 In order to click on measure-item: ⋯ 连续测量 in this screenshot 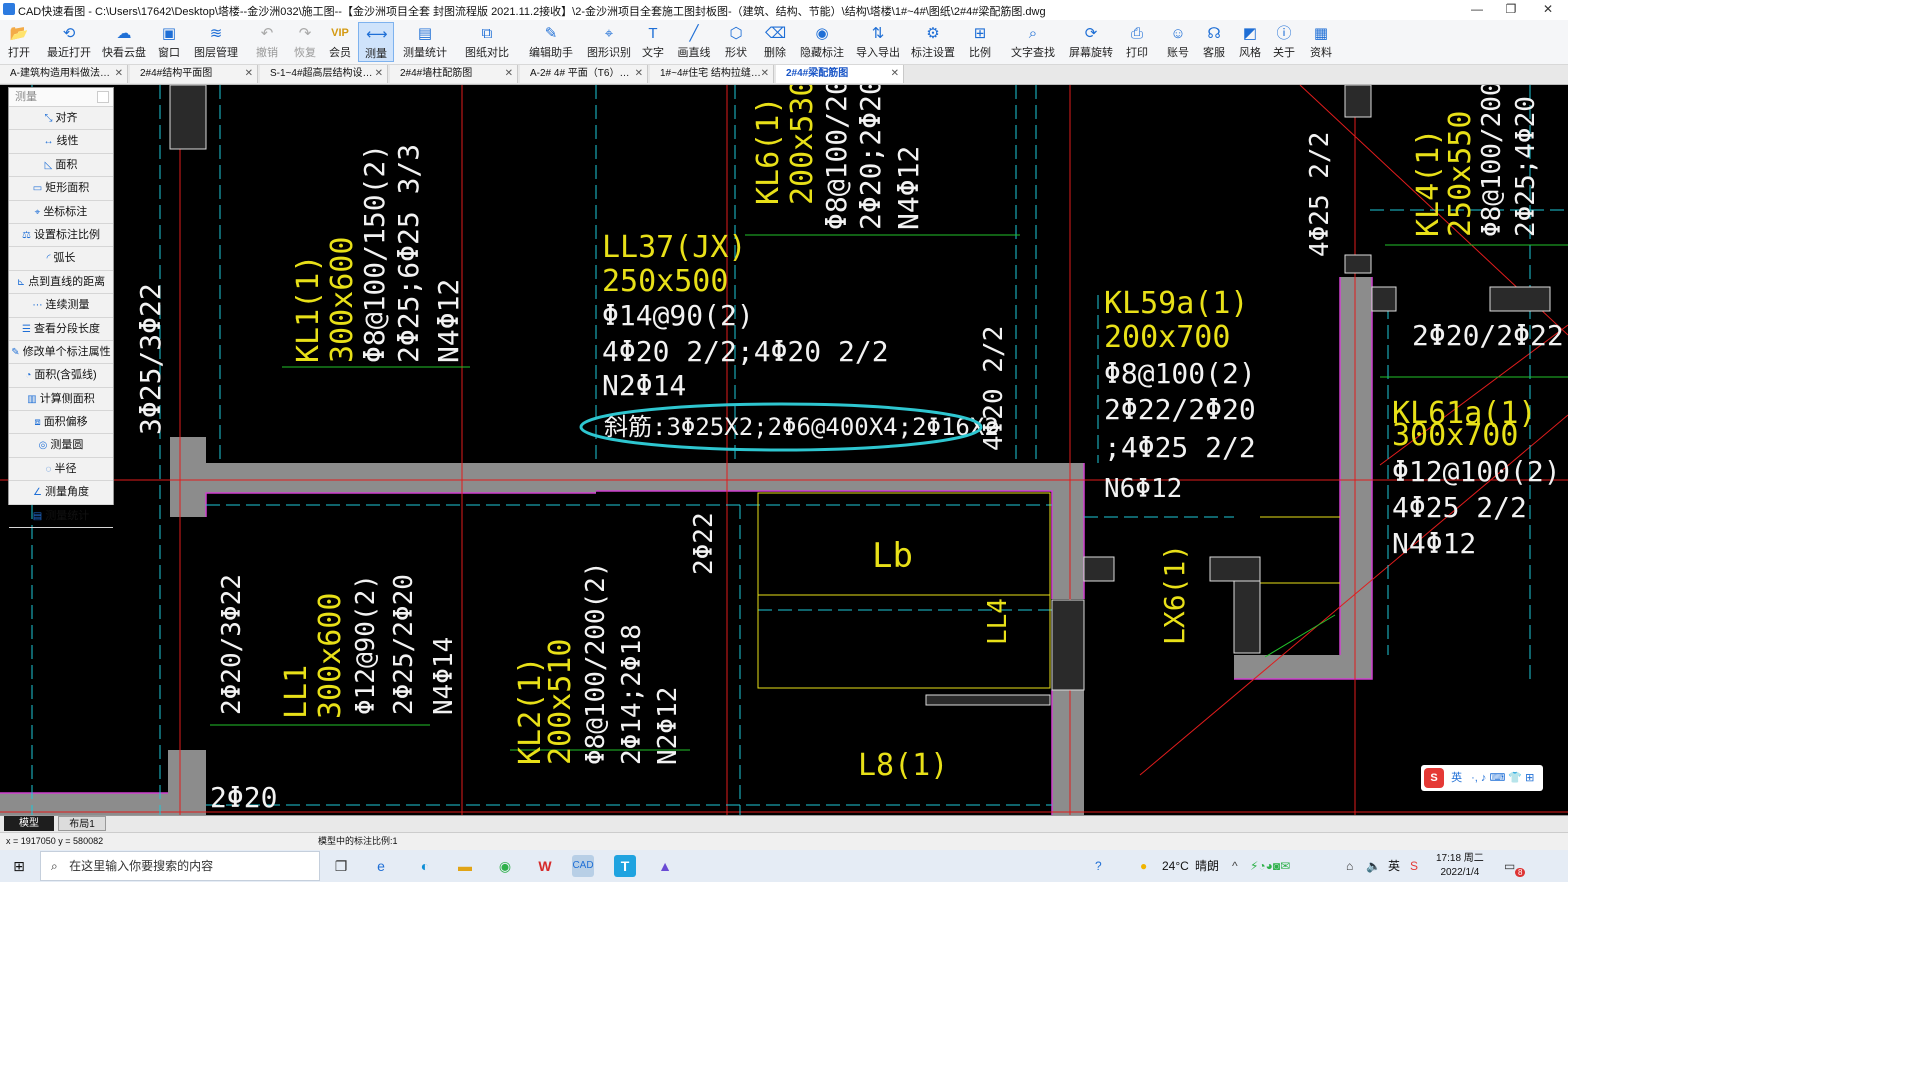, I will do `click(61, 306)`.